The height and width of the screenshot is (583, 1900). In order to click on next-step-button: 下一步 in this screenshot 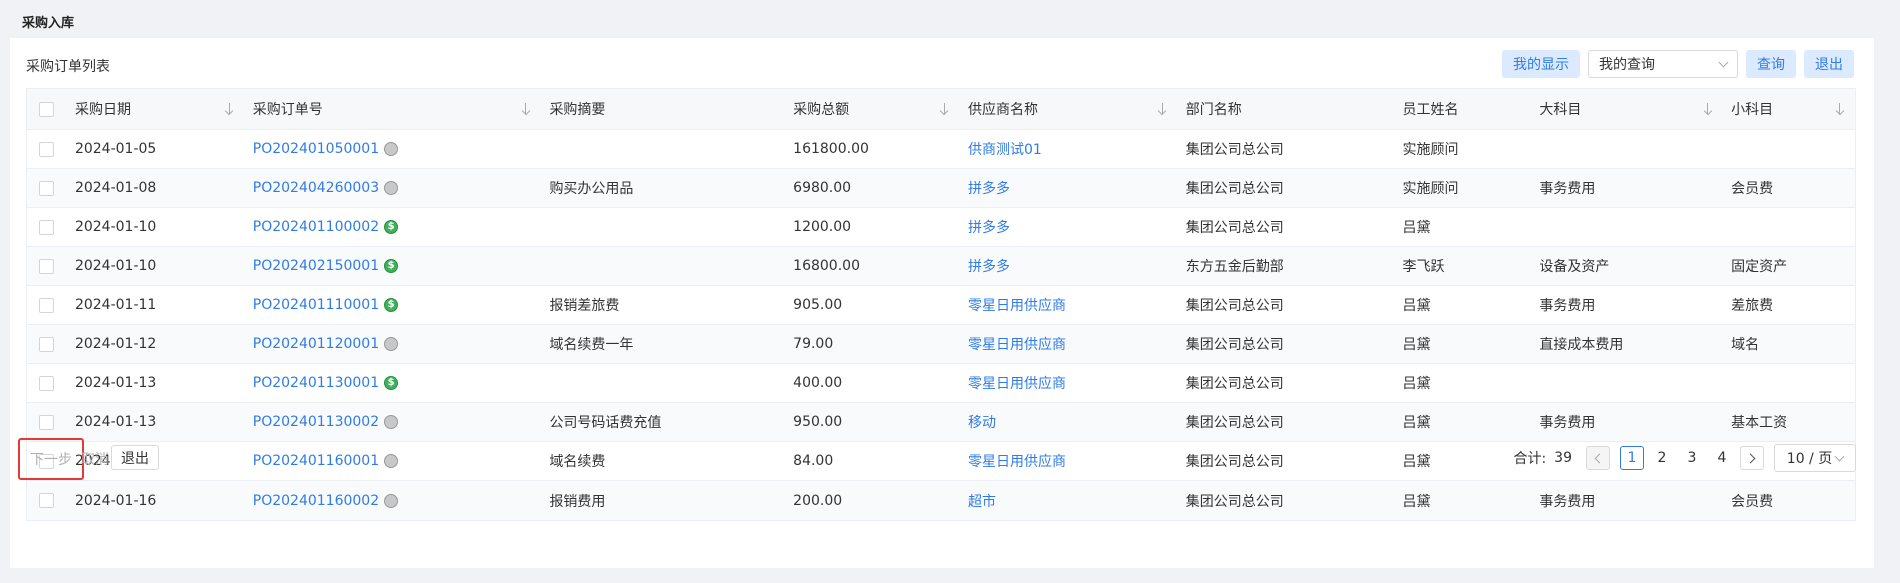, I will do `click(51, 459)`.